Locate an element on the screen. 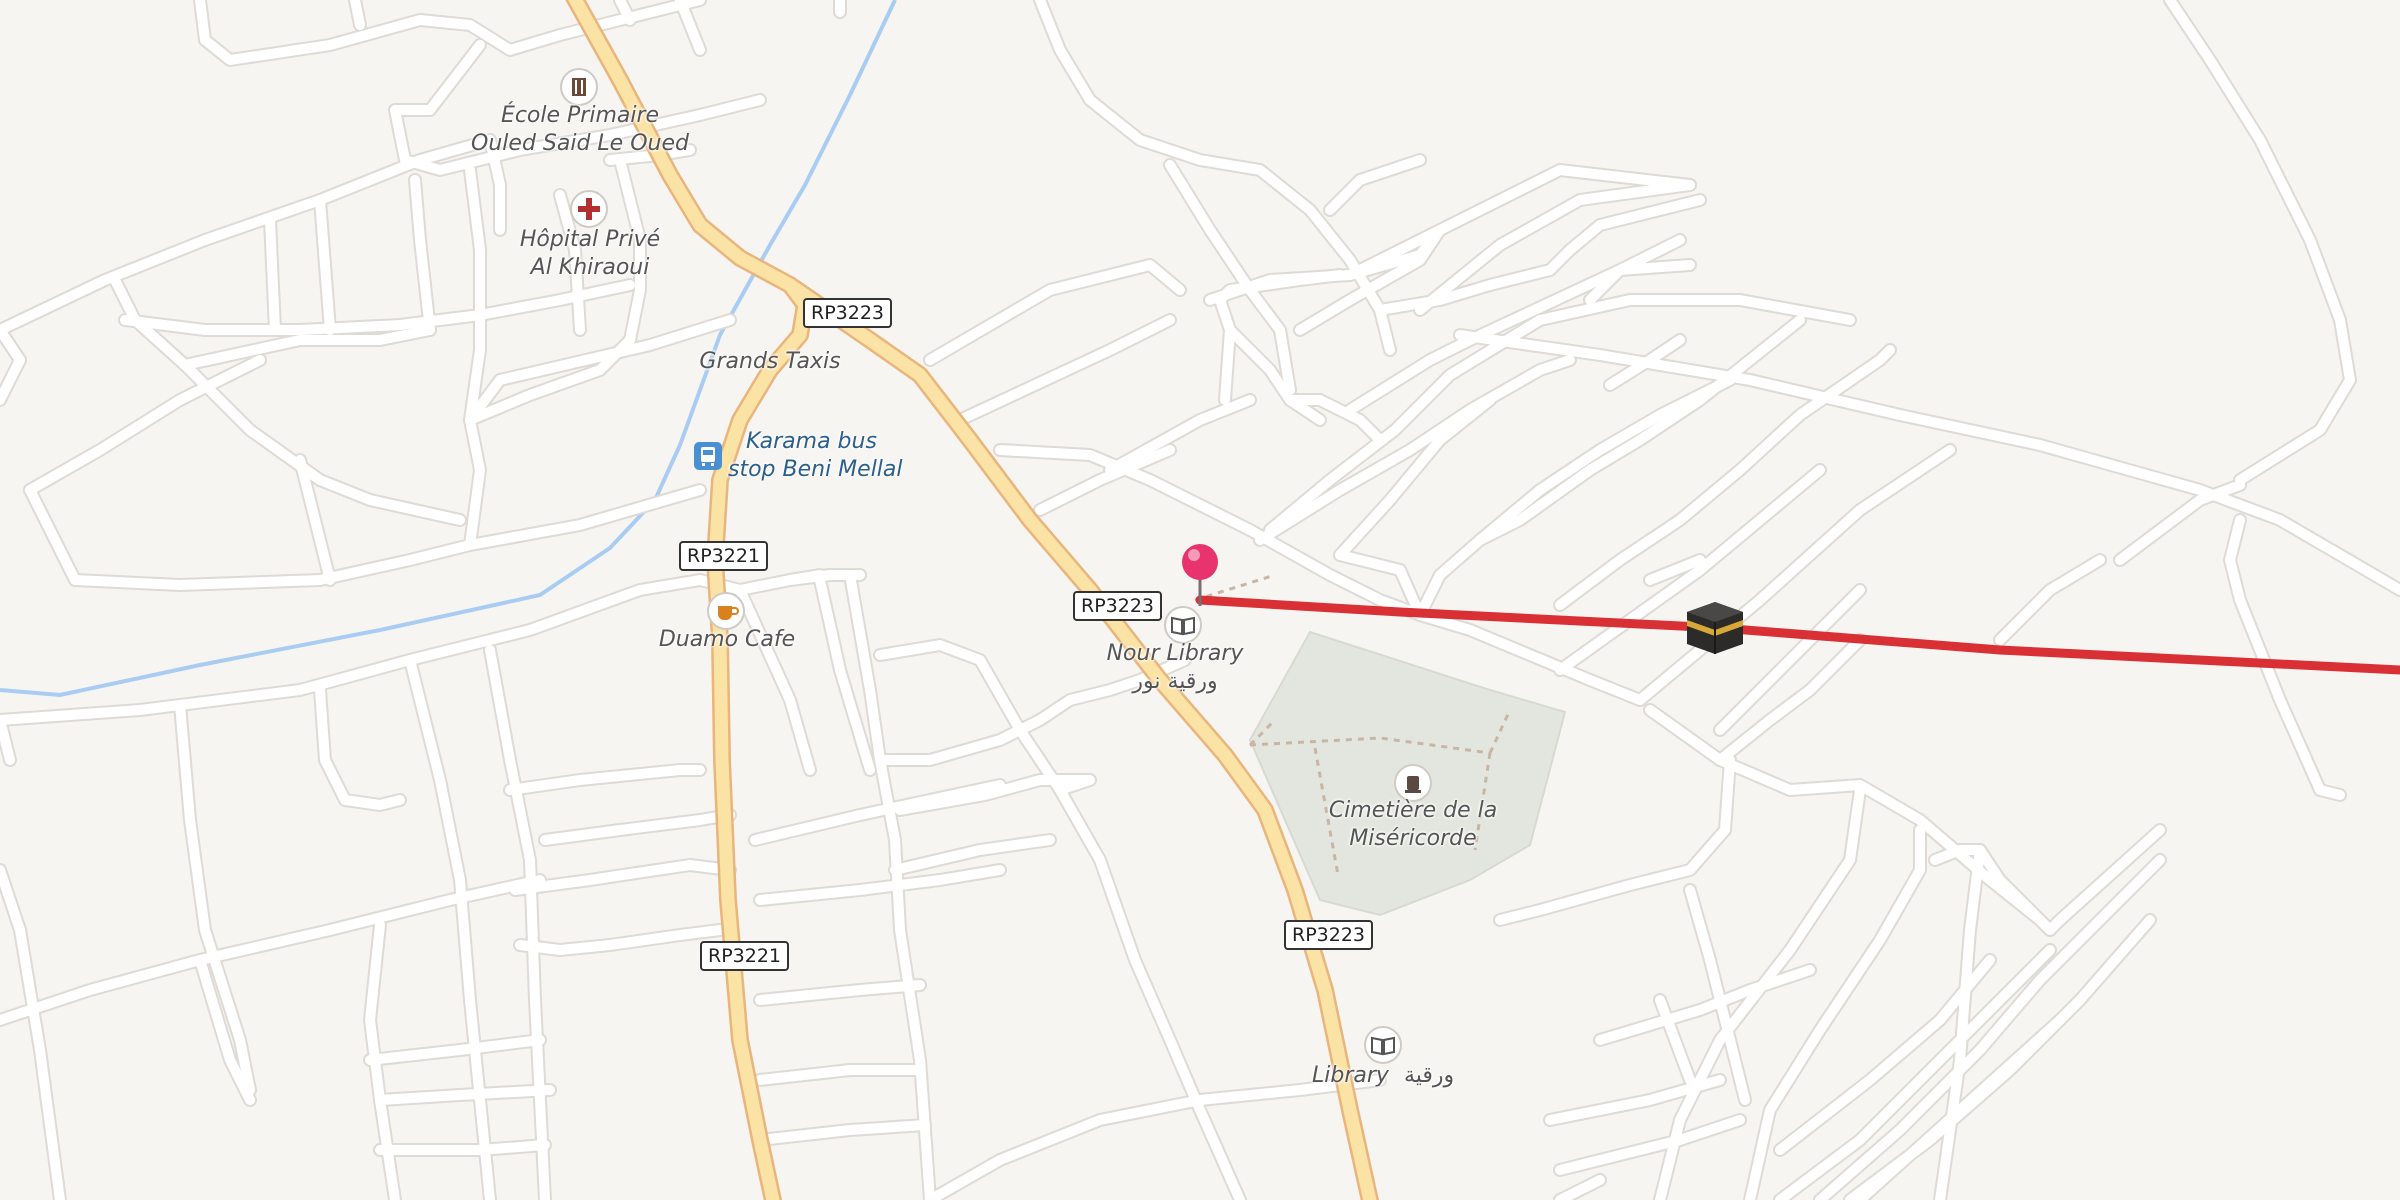 The height and width of the screenshot is (1200, 2400). poi-label-taxis: Grands Taxis is located at coordinates (770, 362).